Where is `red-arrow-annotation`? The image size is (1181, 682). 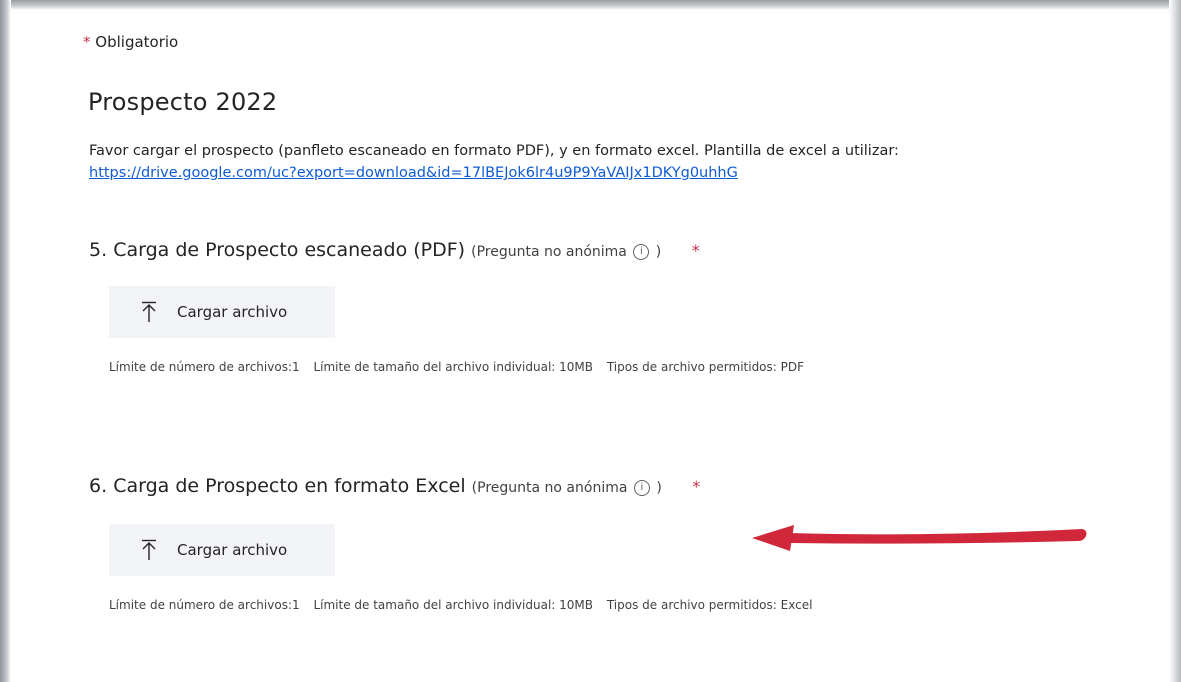
red-arrow-annotation is located at coordinates (919, 538).